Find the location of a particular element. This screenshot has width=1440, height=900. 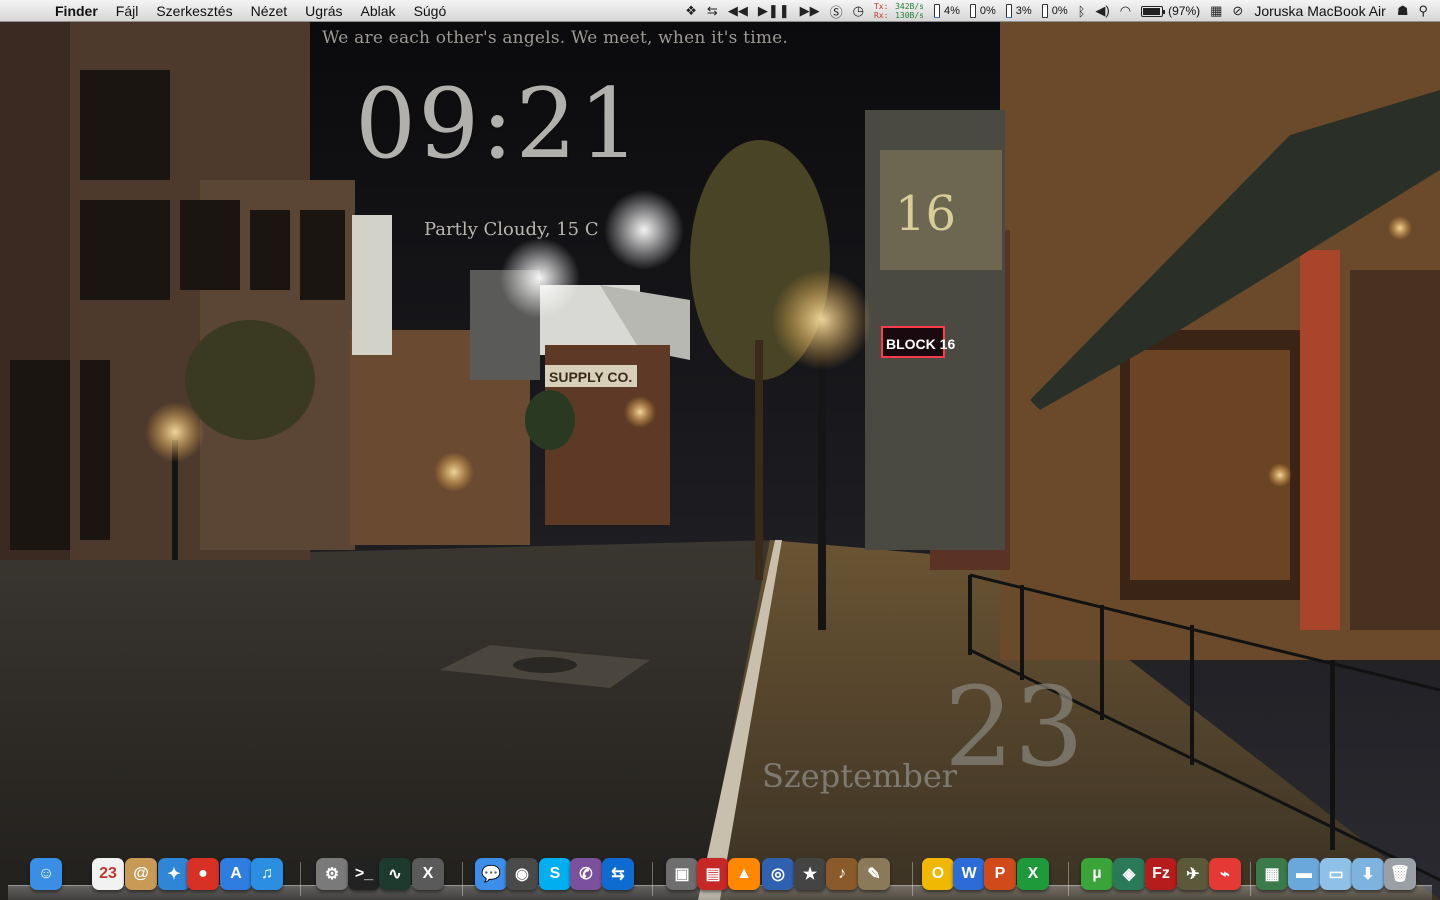

finder-icon: ☺ is located at coordinates (46, 874).